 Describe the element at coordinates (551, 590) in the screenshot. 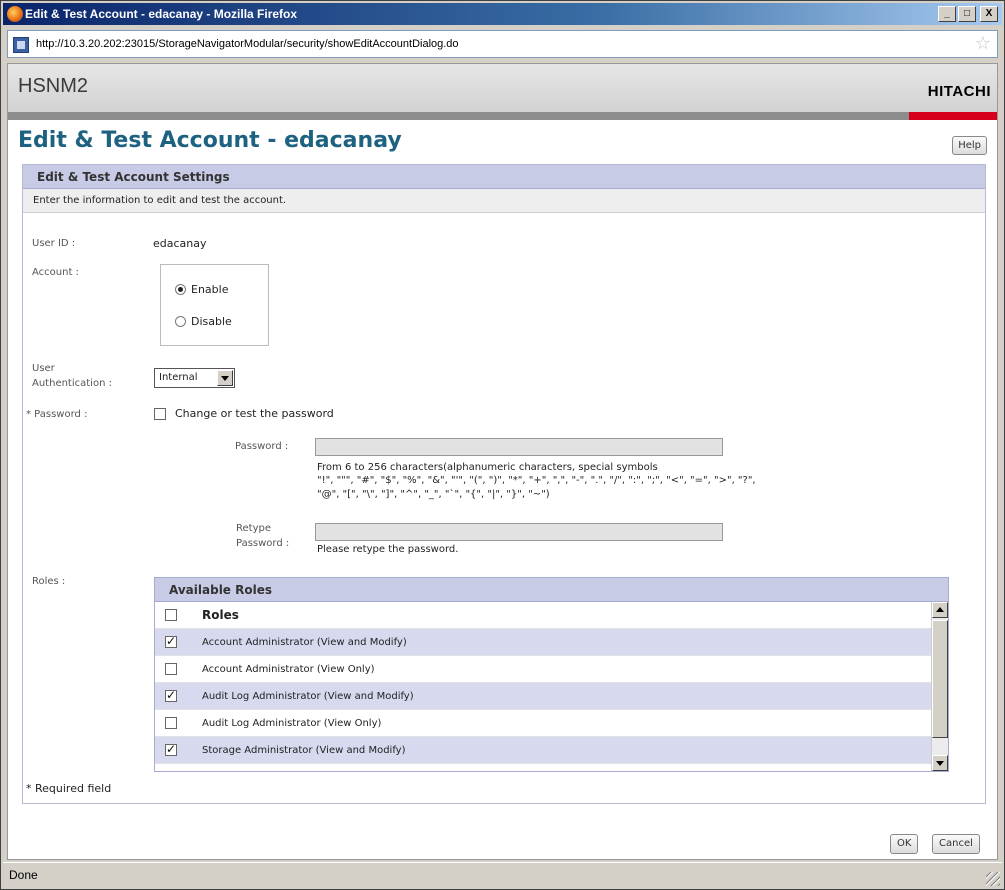

I see `roles-table-heading: Available Roles` at that location.